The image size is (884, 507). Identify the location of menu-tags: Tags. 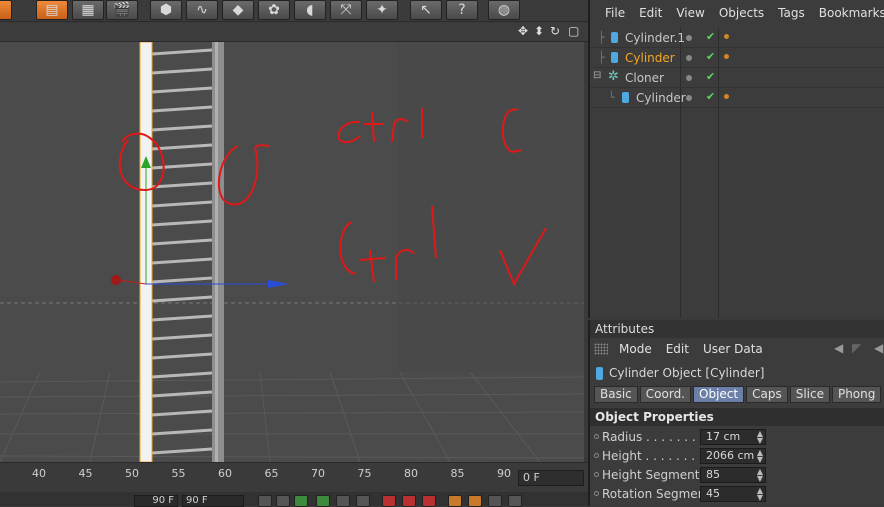
(791, 13).